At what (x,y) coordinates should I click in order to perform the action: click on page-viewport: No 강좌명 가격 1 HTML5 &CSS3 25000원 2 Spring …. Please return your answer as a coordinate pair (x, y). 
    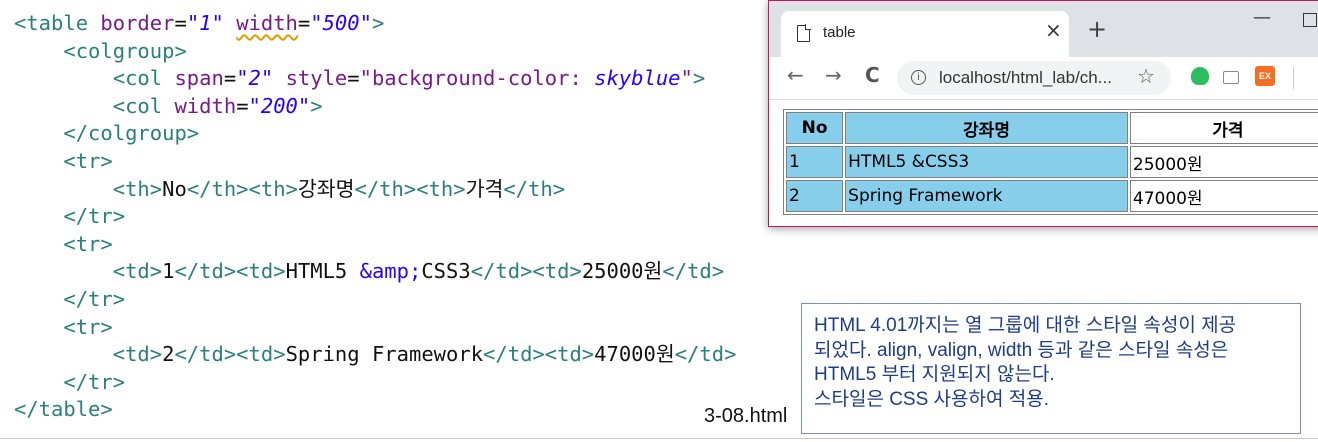
    Looking at the image, I should click on (1043, 163).